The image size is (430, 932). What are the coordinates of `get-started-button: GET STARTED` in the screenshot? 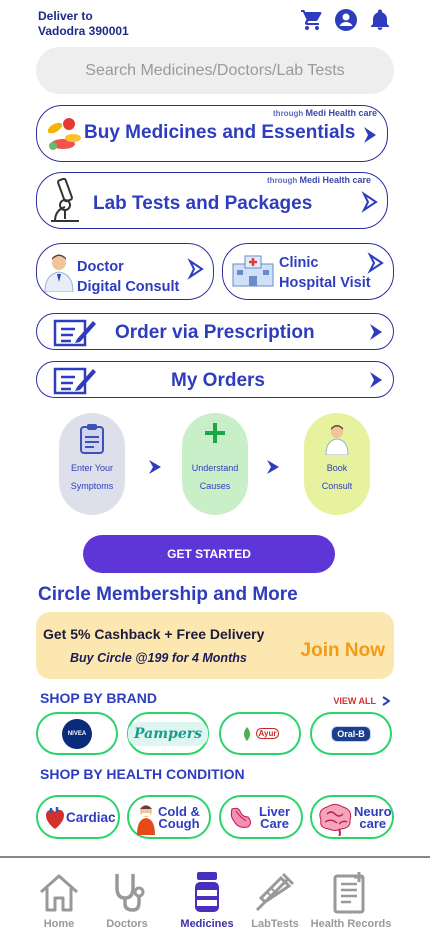 It's located at (209, 554).